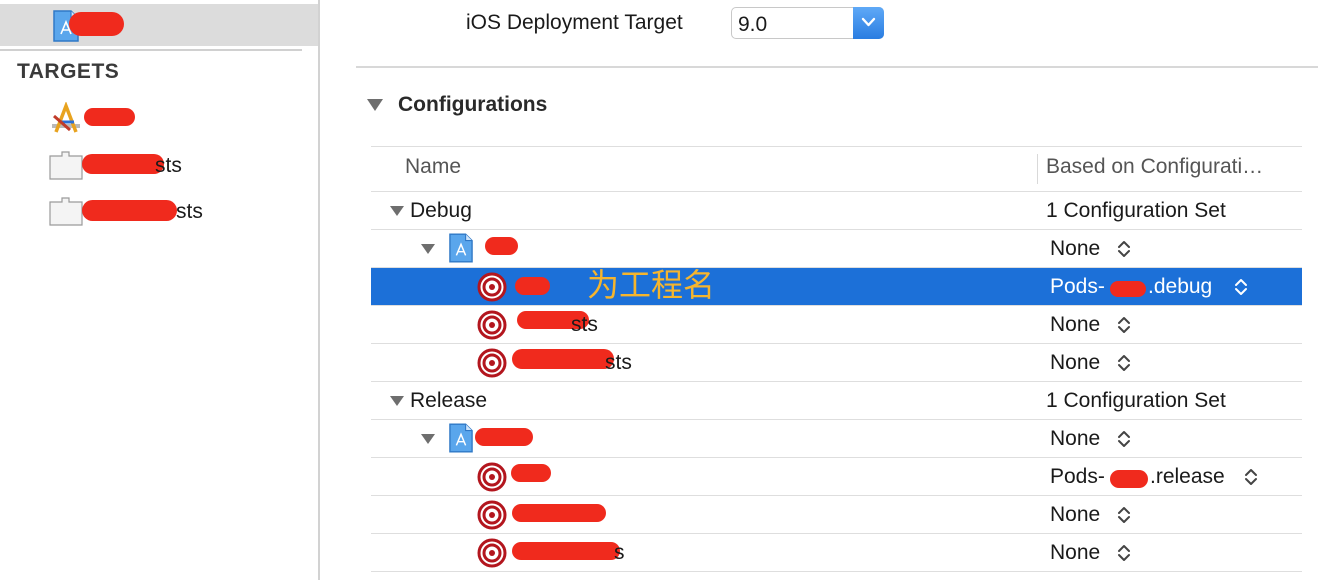  I want to click on column-separator, so click(1037, 169).